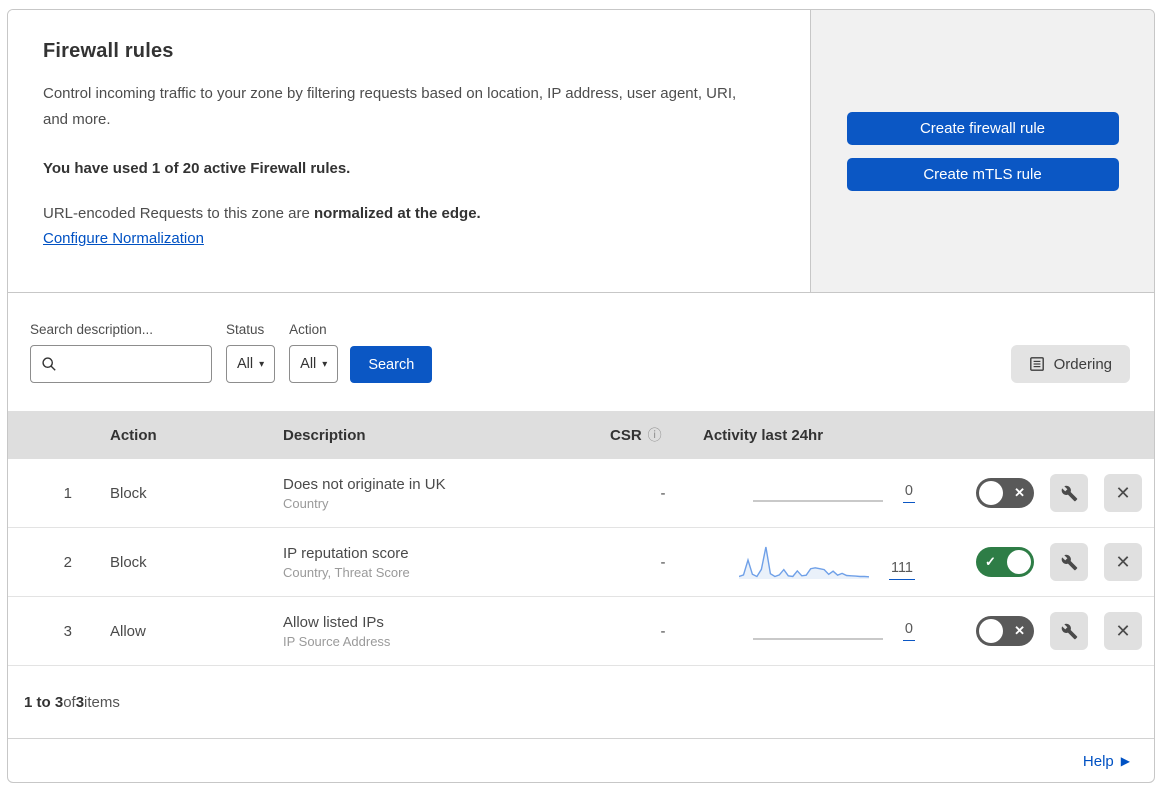 The image size is (1161, 791). I want to click on create-firewall-rule-button: Create firewall rule, so click(982, 128).